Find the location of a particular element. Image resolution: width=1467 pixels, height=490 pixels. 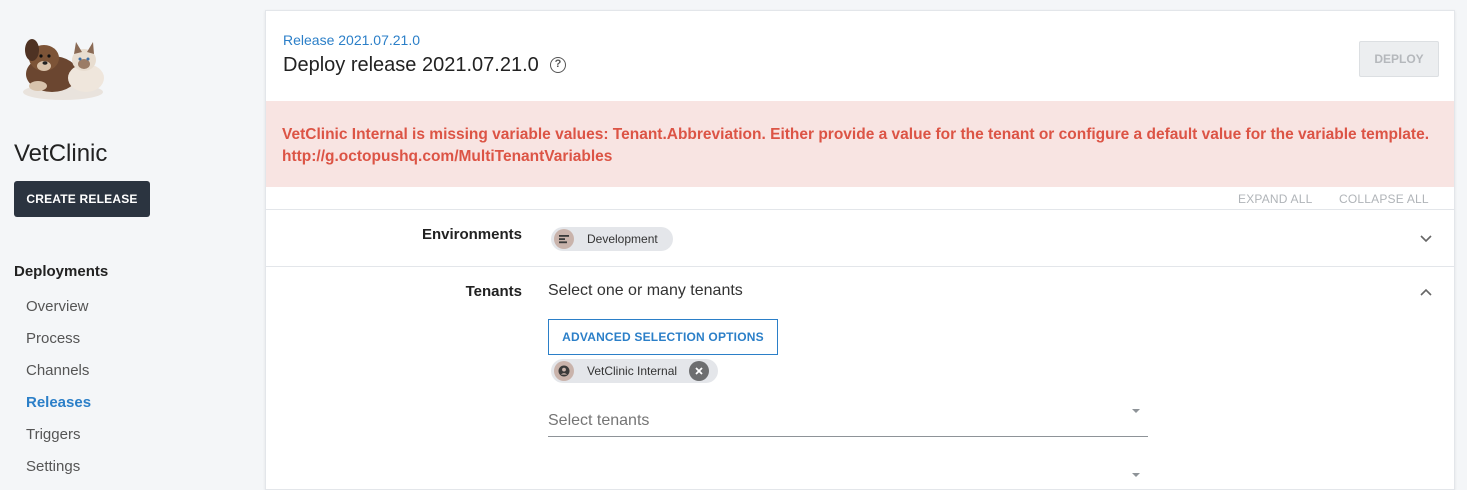

tenant-chip: VetClinic Internal is located at coordinates (634, 371).